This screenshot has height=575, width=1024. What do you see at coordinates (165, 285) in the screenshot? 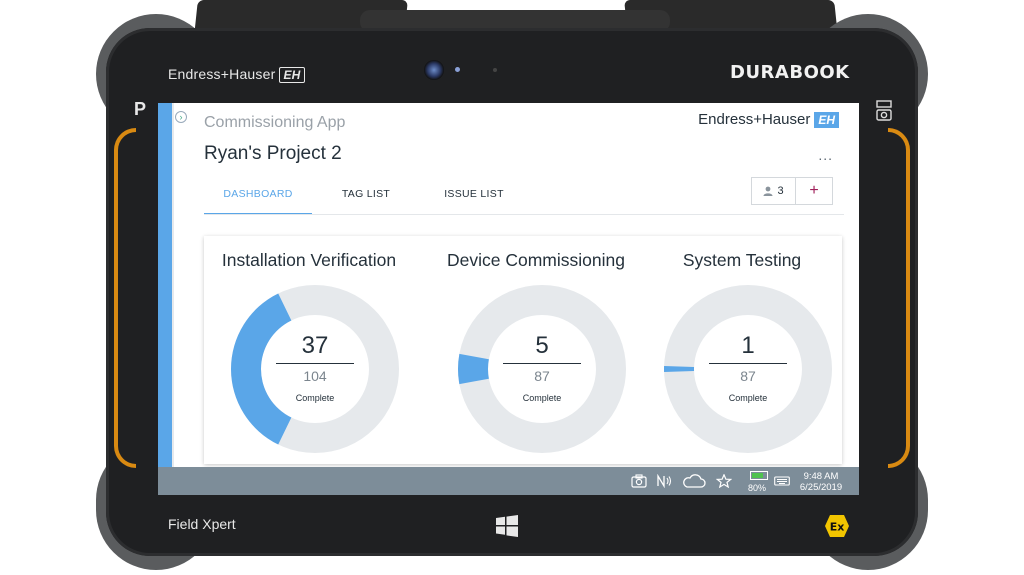
I see `side-nav-strip` at bounding box center [165, 285].